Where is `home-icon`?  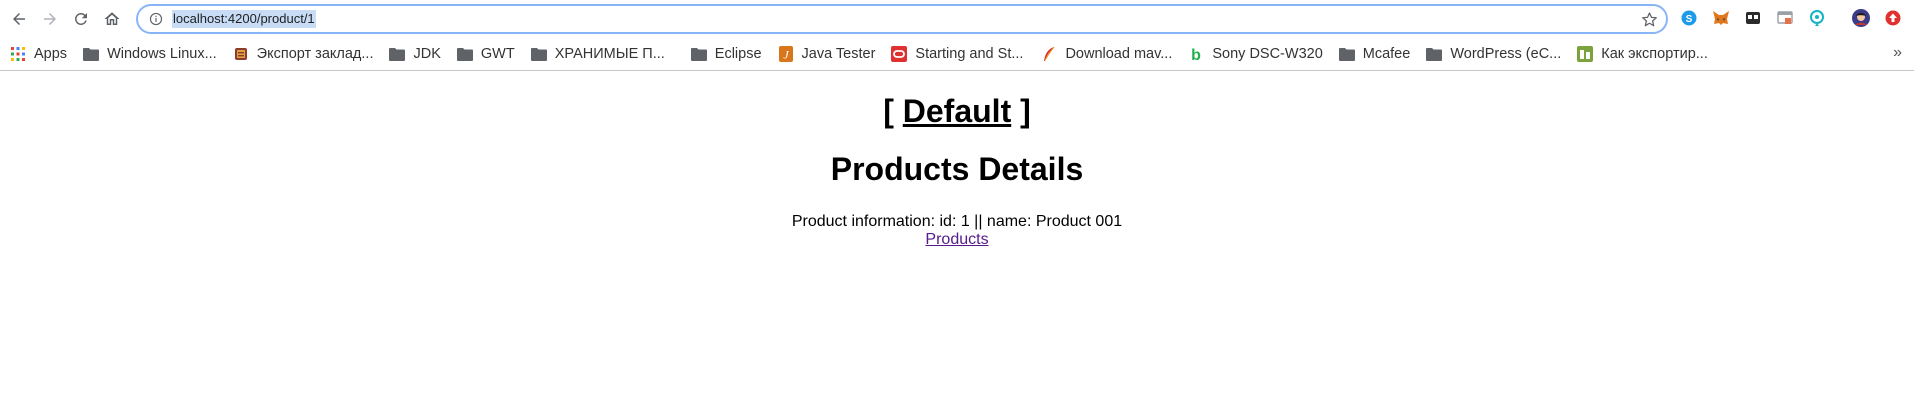
home-icon is located at coordinates (112, 18).